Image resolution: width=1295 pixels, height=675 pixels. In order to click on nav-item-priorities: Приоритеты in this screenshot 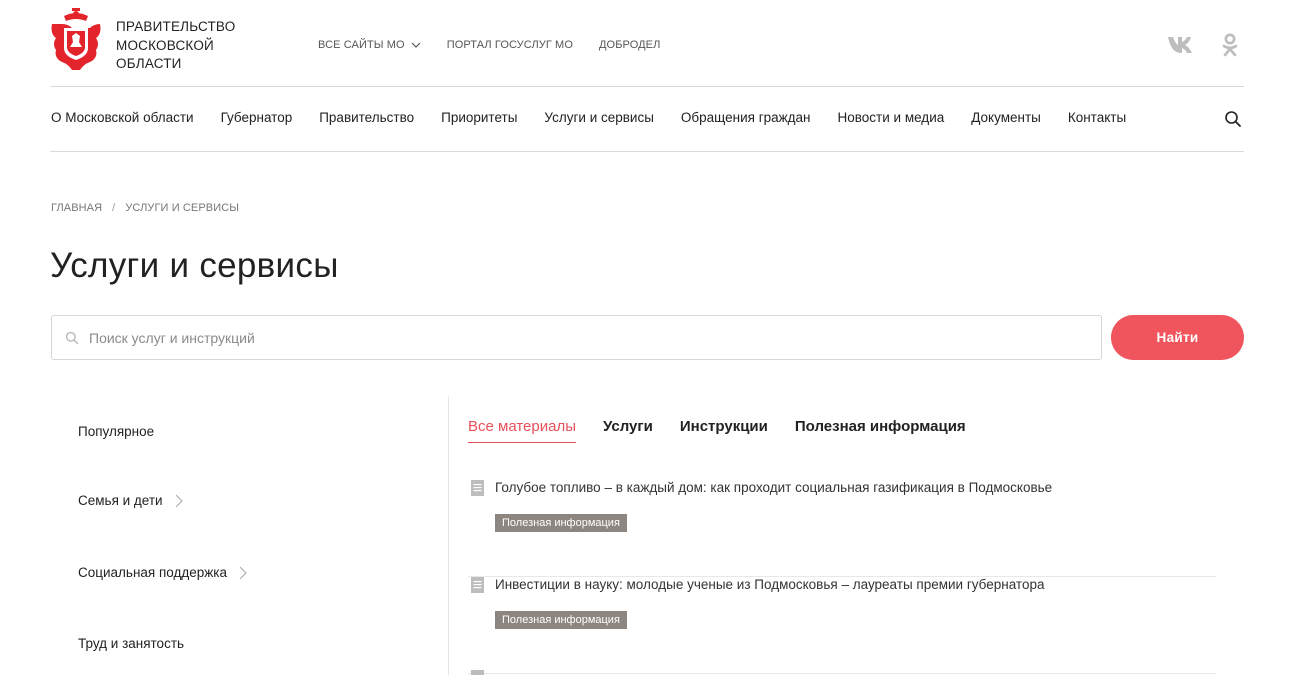, I will do `click(479, 117)`.